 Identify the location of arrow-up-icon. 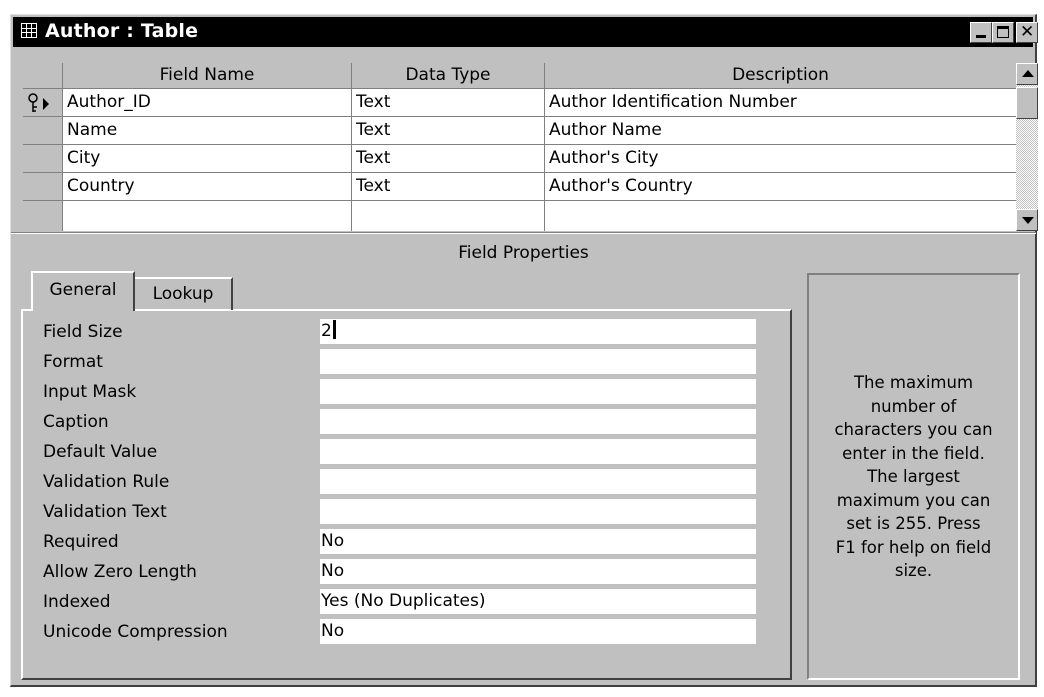
(1028, 73).